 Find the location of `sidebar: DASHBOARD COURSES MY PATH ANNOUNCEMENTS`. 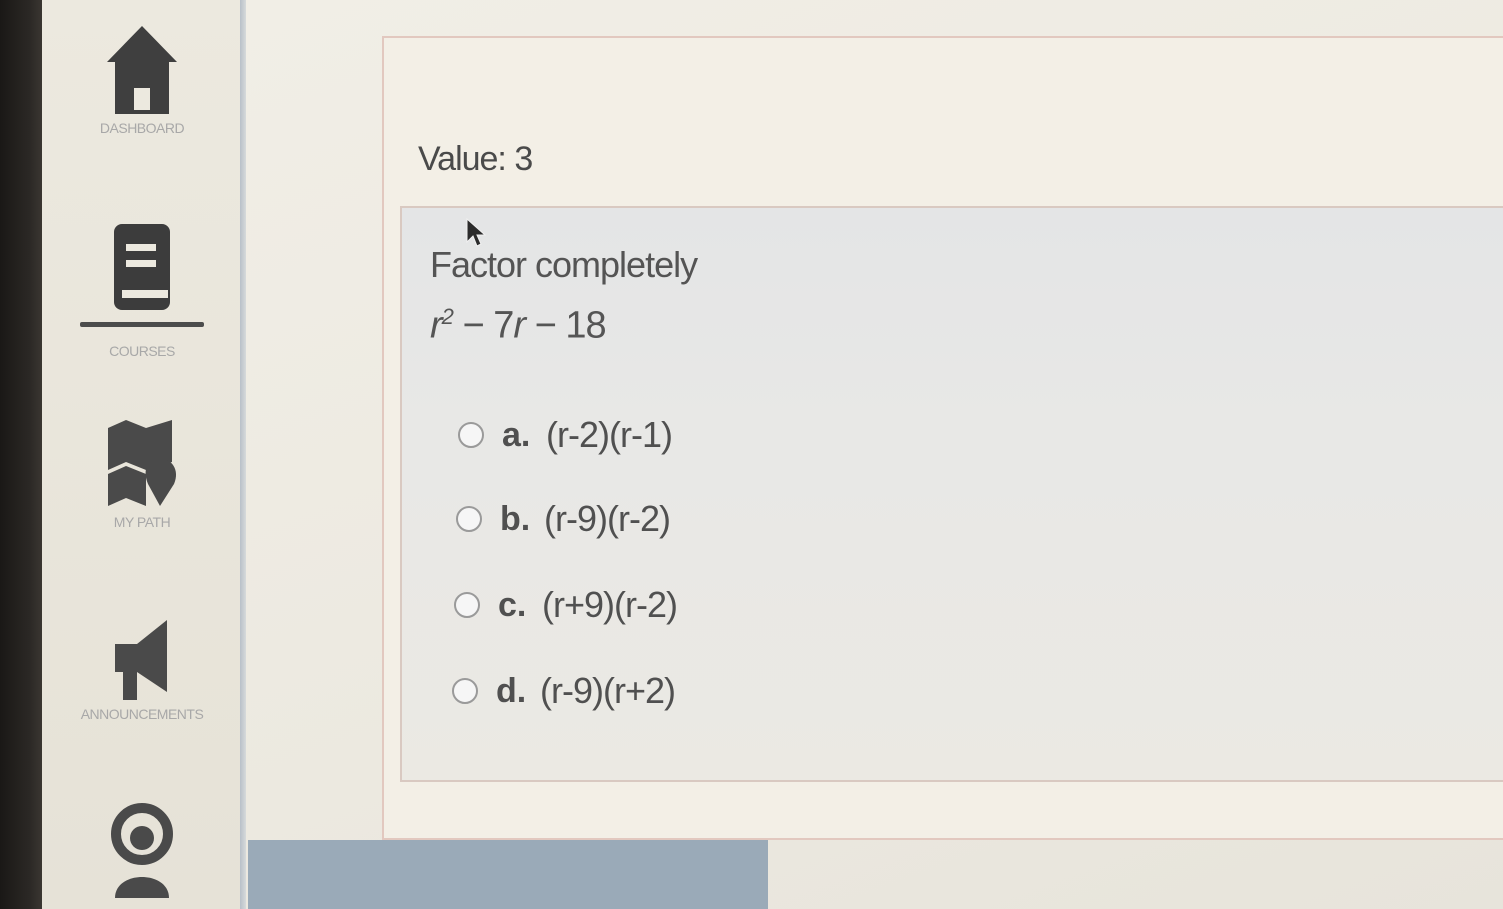

sidebar: DASHBOARD COURSES MY PATH ANNOUNCEMENTS is located at coordinates (142, 454).